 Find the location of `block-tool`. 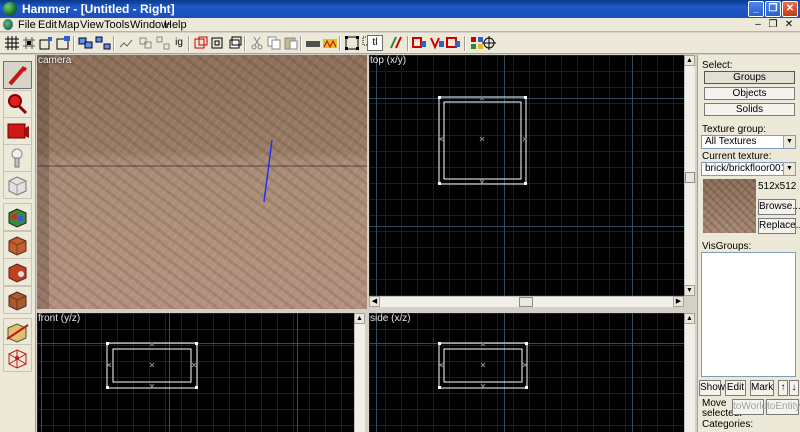

block-tool is located at coordinates (17, 185).